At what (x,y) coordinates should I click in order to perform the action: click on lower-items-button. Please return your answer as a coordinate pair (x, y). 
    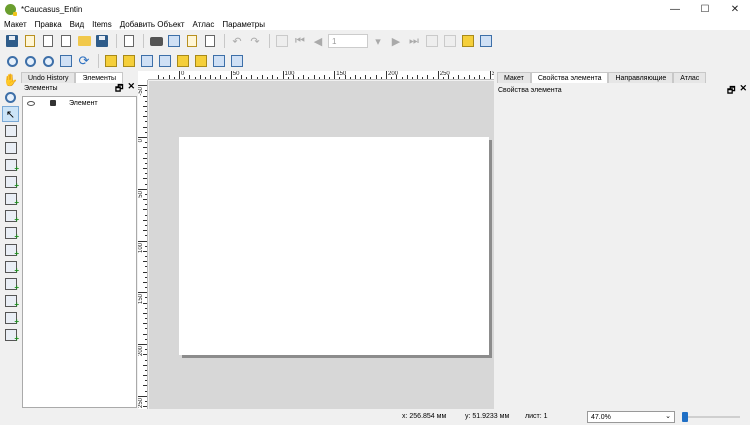
    Looking at the image, I should click on (129, 61).